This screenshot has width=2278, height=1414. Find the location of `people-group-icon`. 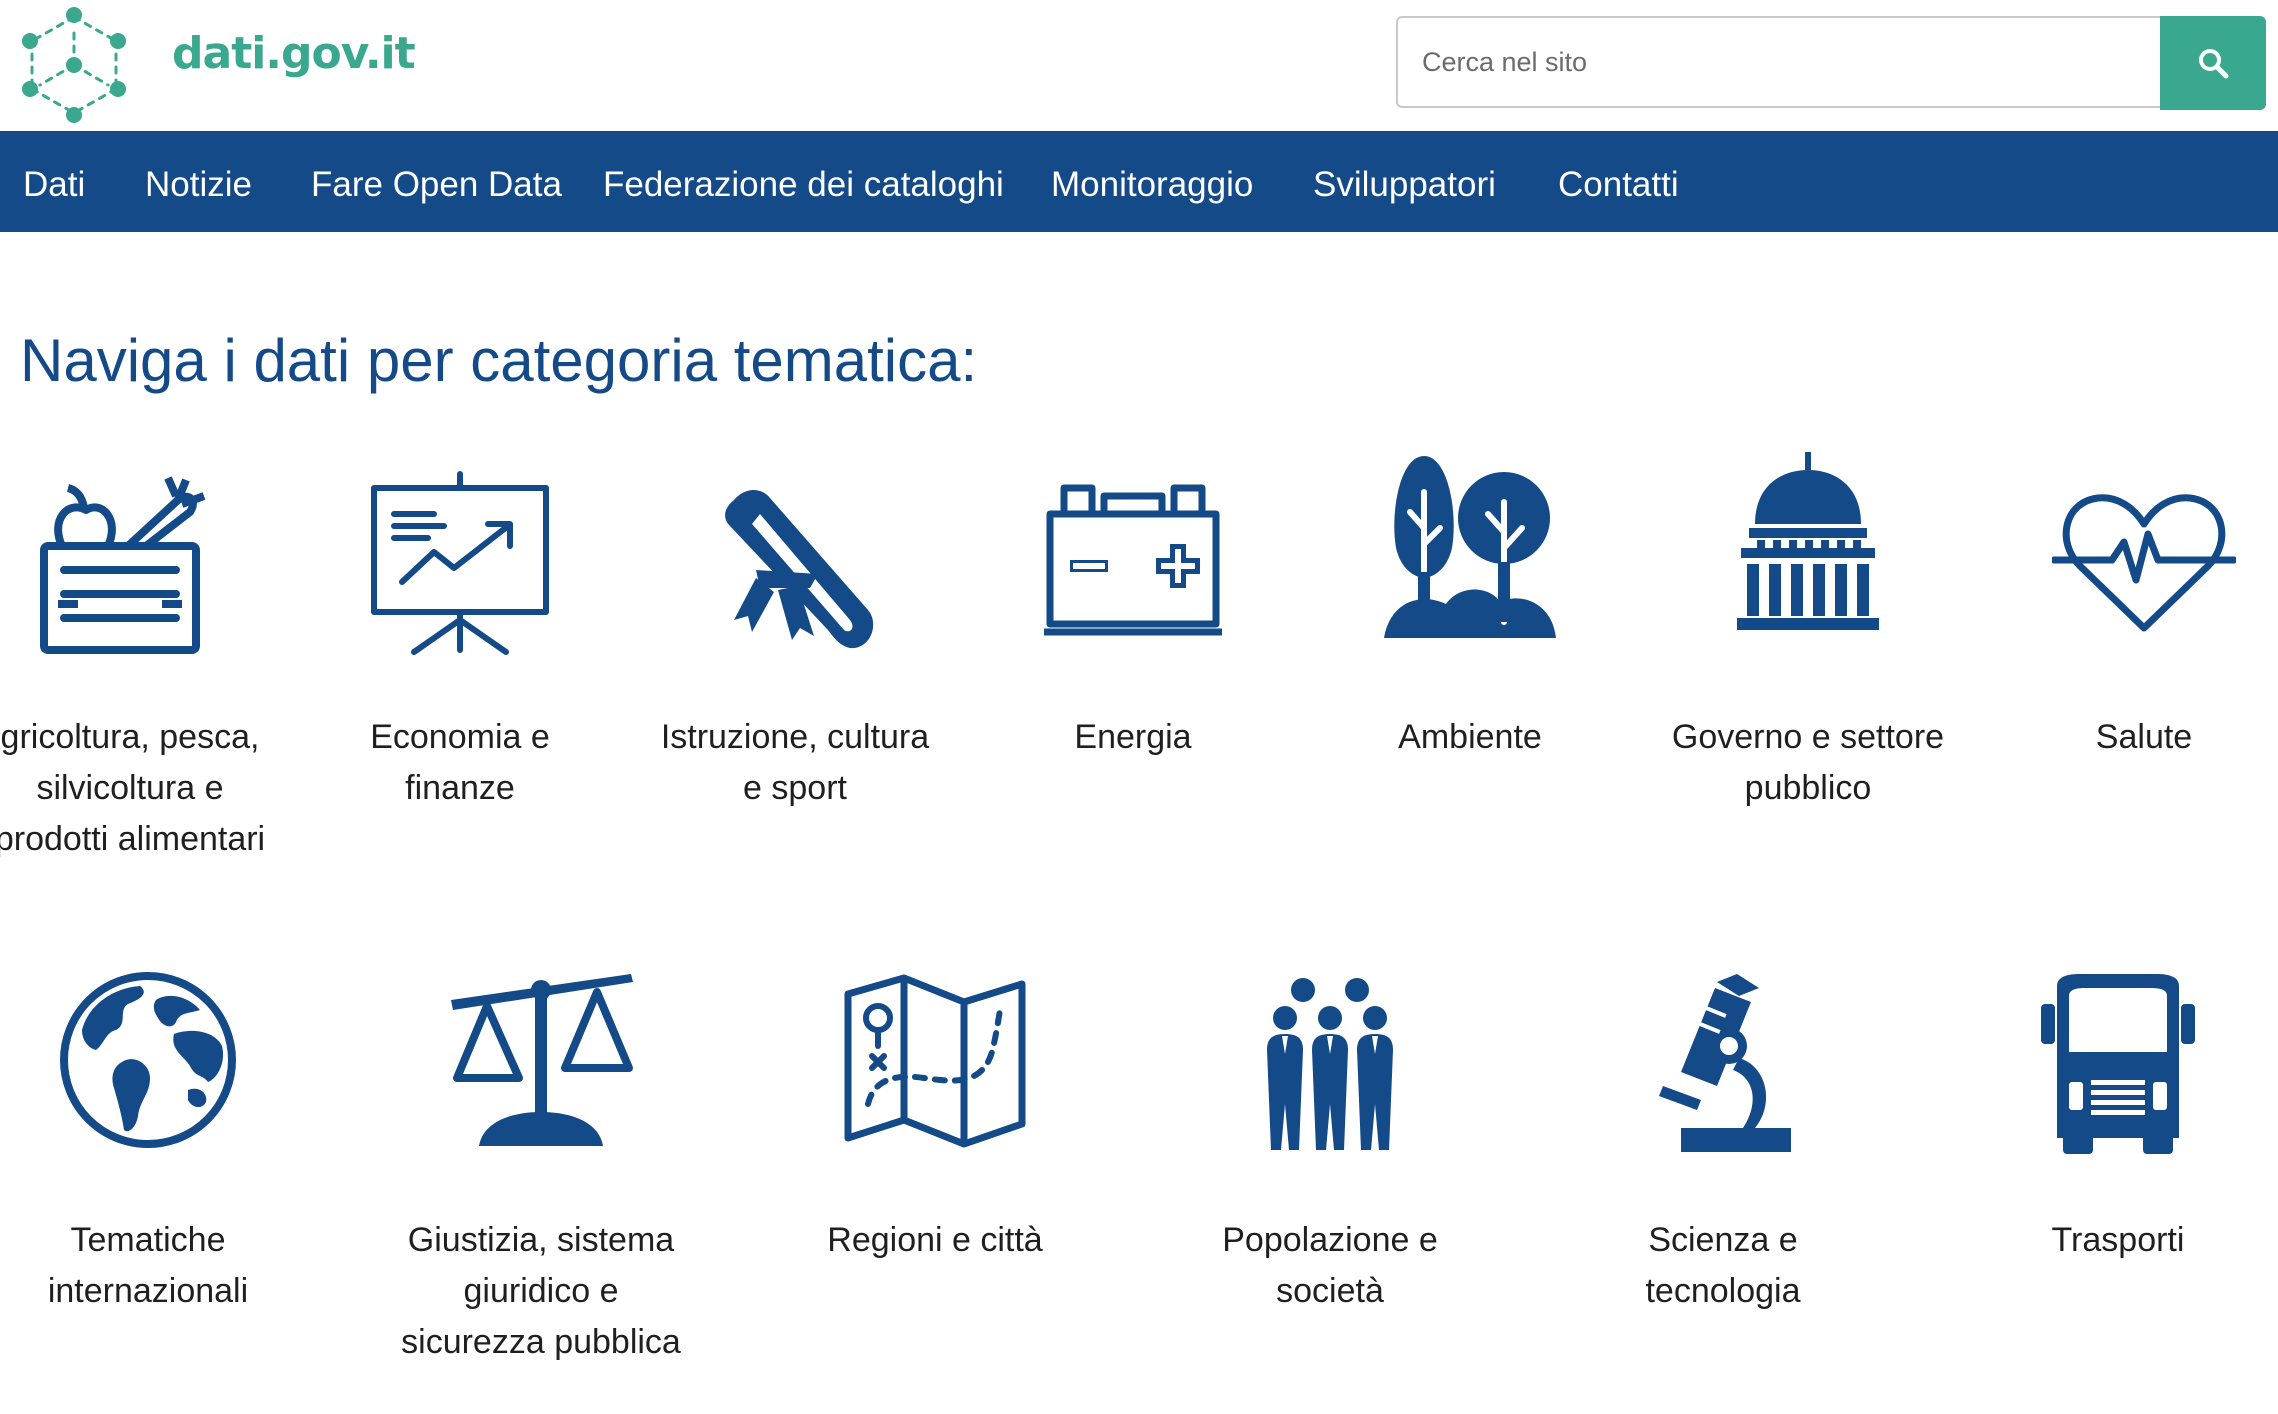

people-group-icon is located at coordinates (1330, 1064).